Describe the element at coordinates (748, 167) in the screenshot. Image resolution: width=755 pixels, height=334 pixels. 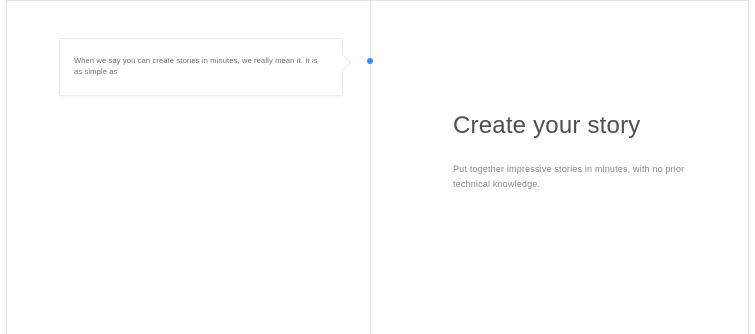
I see `frame-right-border` at that location.